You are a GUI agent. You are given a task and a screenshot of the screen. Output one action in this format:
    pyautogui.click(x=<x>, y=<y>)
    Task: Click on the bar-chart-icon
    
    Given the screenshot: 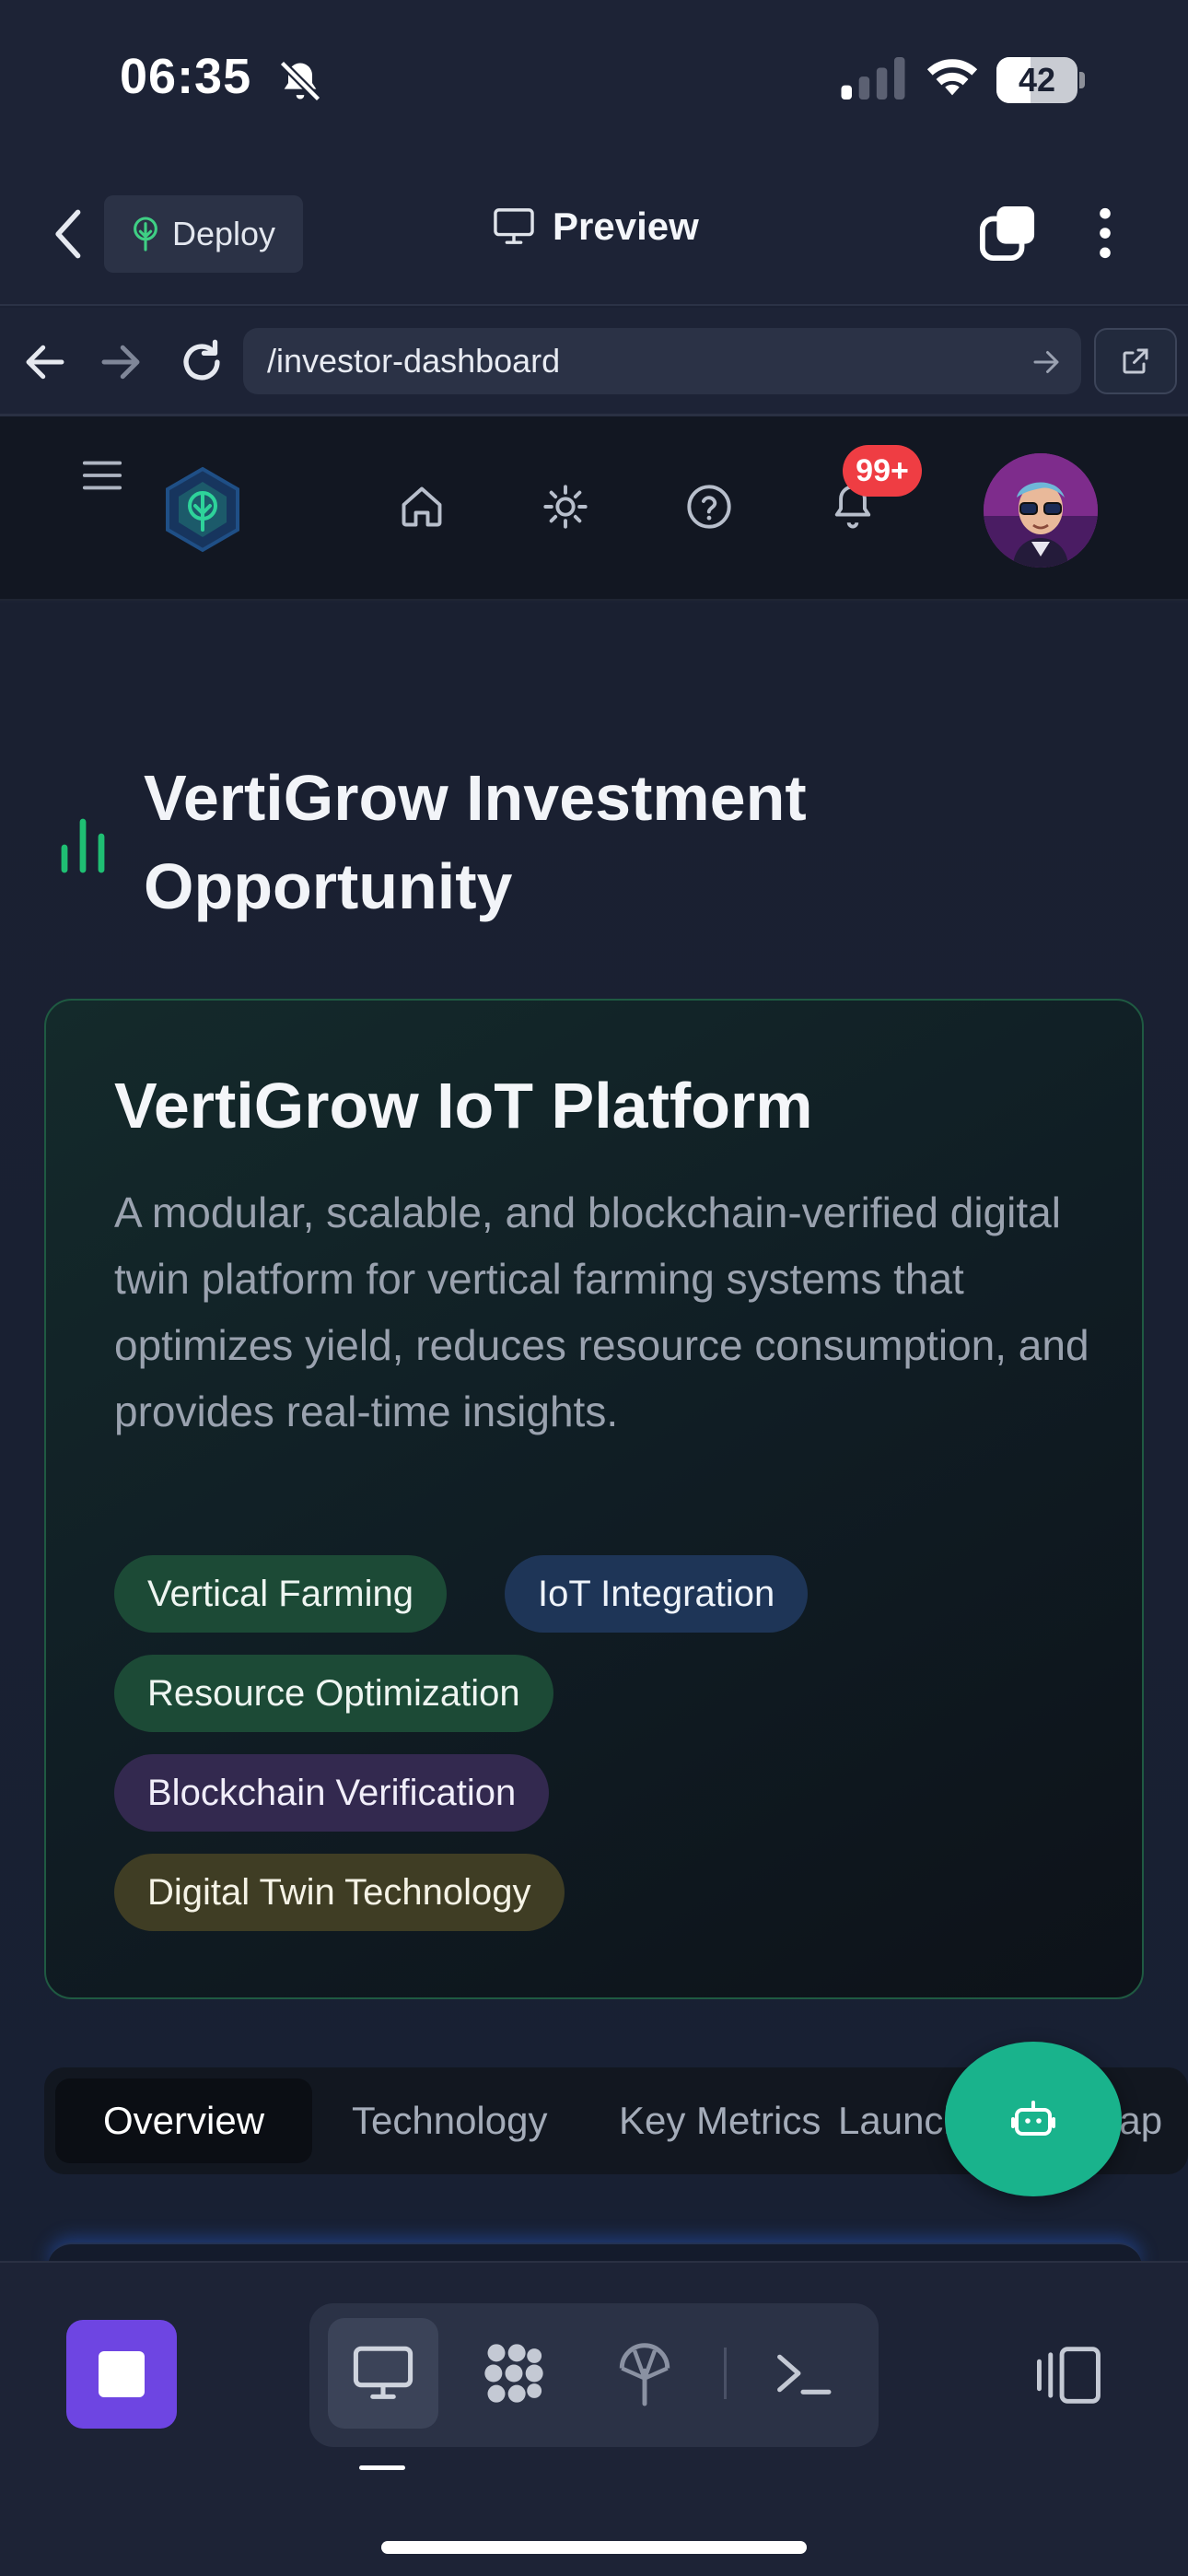 What is the action you would take?
    pyautogui.click(x=83, y=845)
    